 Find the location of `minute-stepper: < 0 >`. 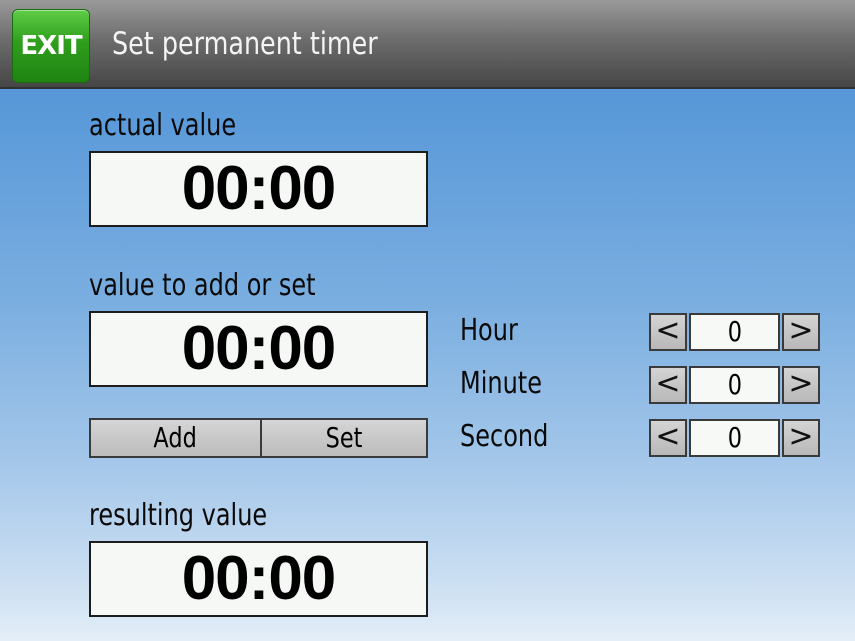

minute-stepper: < 0 > is located at coordinates (734, 385).